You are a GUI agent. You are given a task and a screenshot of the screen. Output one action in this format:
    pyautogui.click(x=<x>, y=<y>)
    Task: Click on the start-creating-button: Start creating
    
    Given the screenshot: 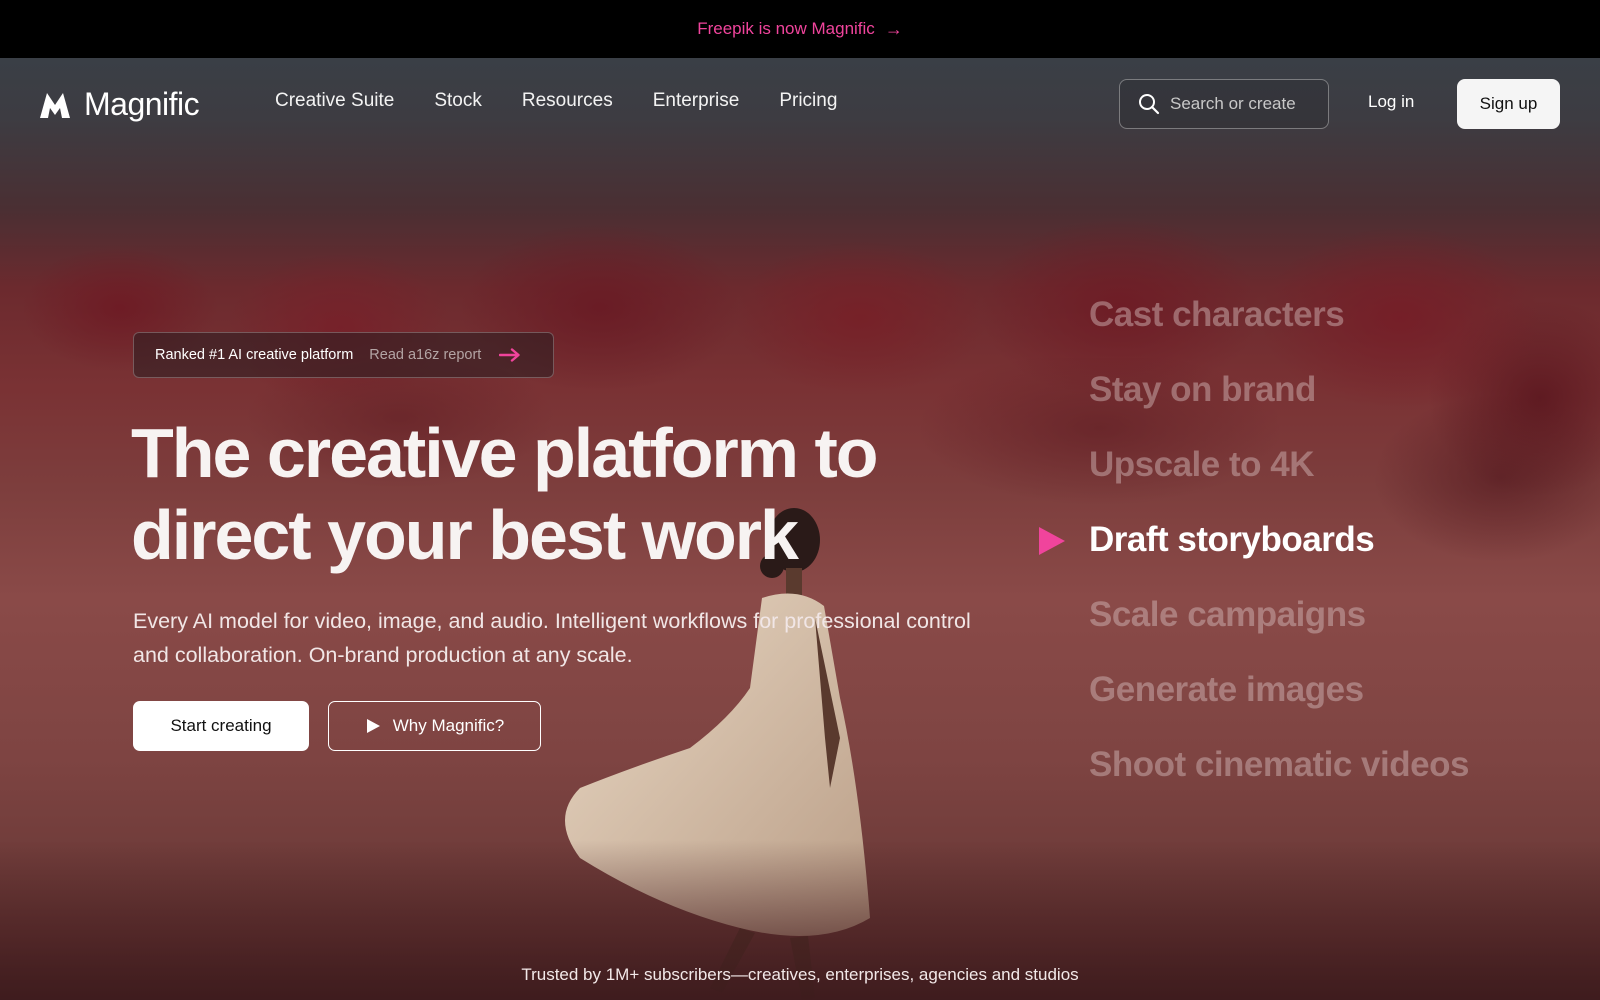 What is the action you would take?
    pyautogui.click(x=221, y=726)
    